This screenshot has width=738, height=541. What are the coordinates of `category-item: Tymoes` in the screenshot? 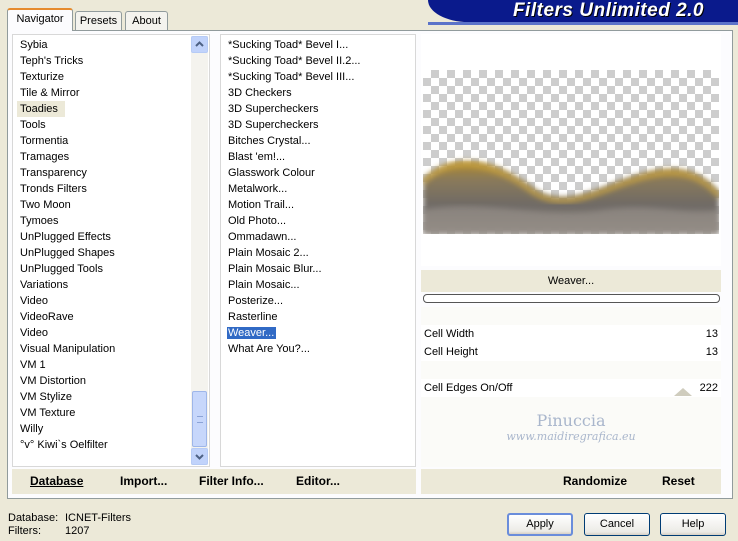 It's located at (111, 221).